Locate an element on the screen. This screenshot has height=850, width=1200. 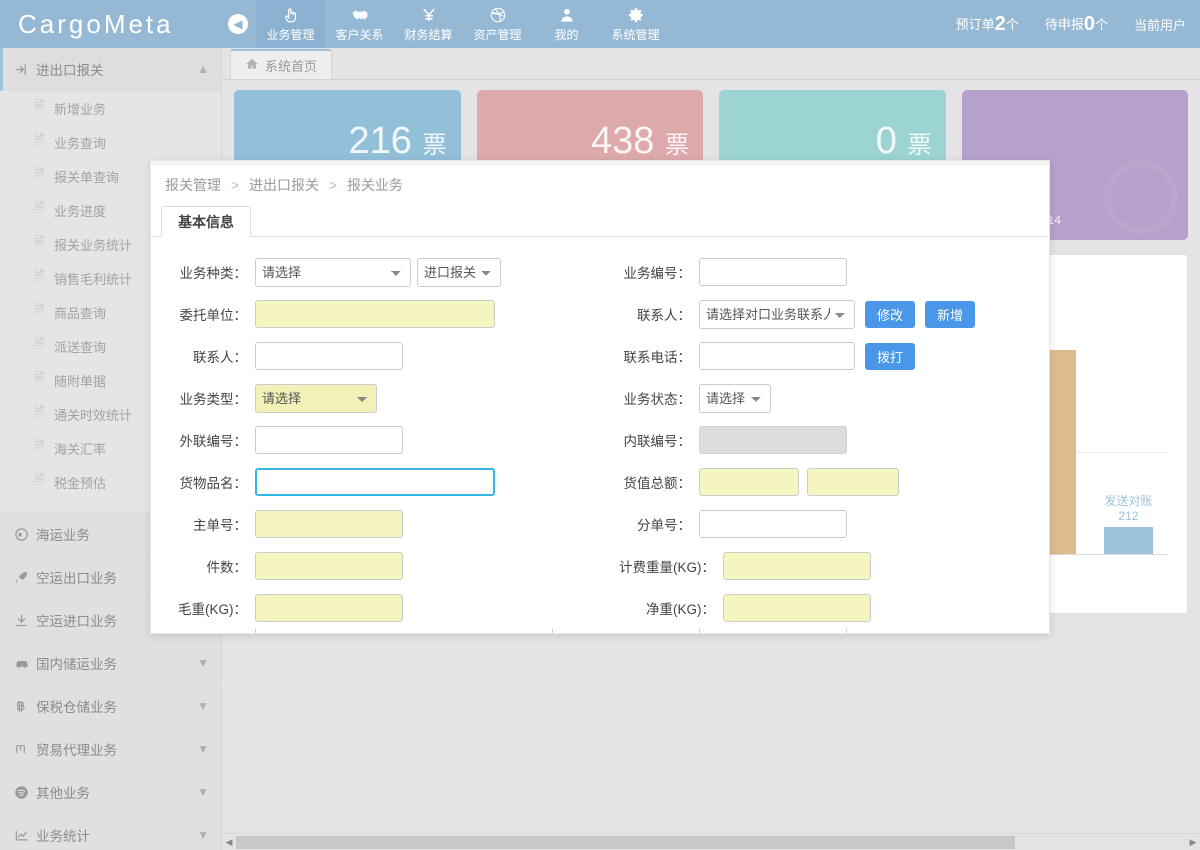
form-field-business-type: 业务类型： 请选择 is located at coordinates (373, 398).